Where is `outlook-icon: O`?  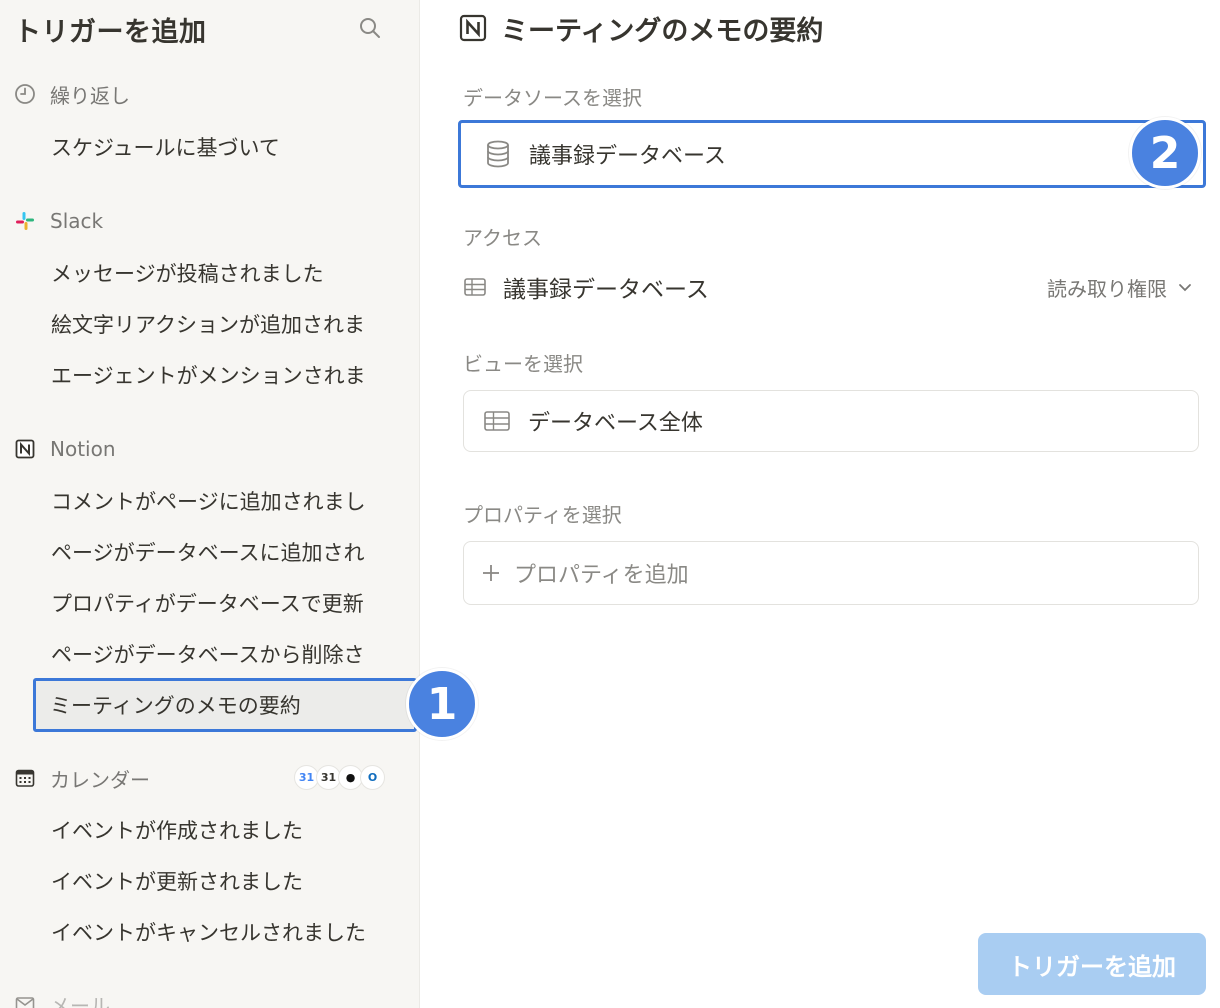
outlook-icon: O is located at coordinates (372, 777).